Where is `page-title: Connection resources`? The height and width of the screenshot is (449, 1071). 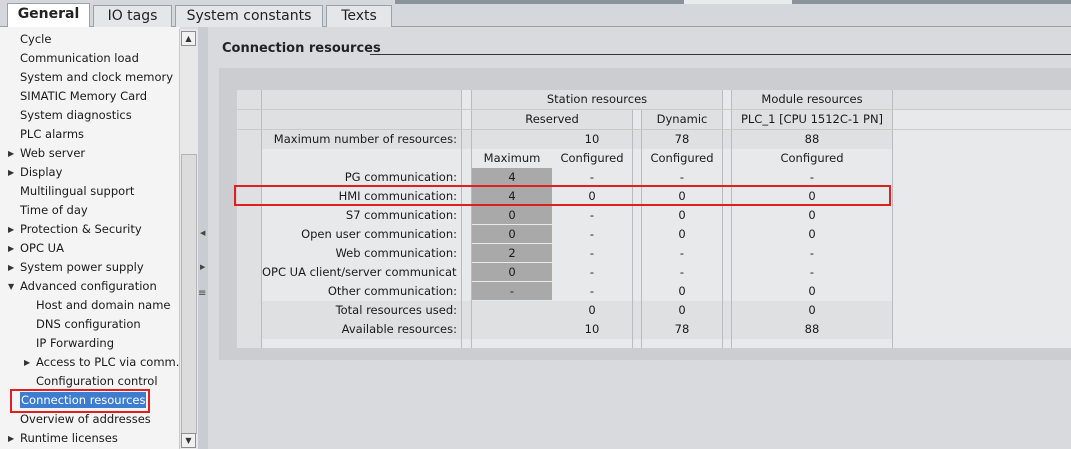 page-title: Connection resources is located at coordinates (301, 48).